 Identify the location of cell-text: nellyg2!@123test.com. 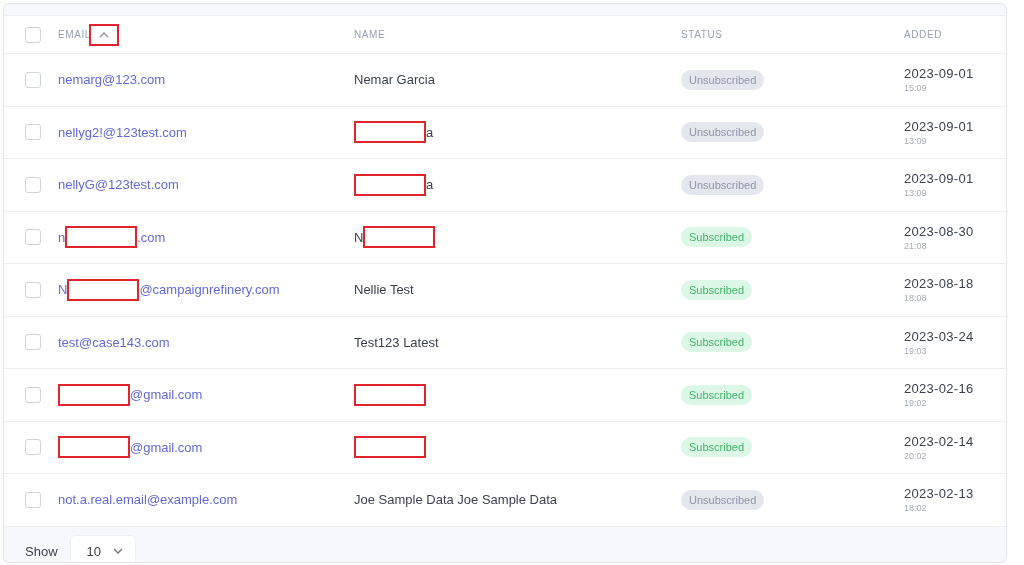
(122, 132).